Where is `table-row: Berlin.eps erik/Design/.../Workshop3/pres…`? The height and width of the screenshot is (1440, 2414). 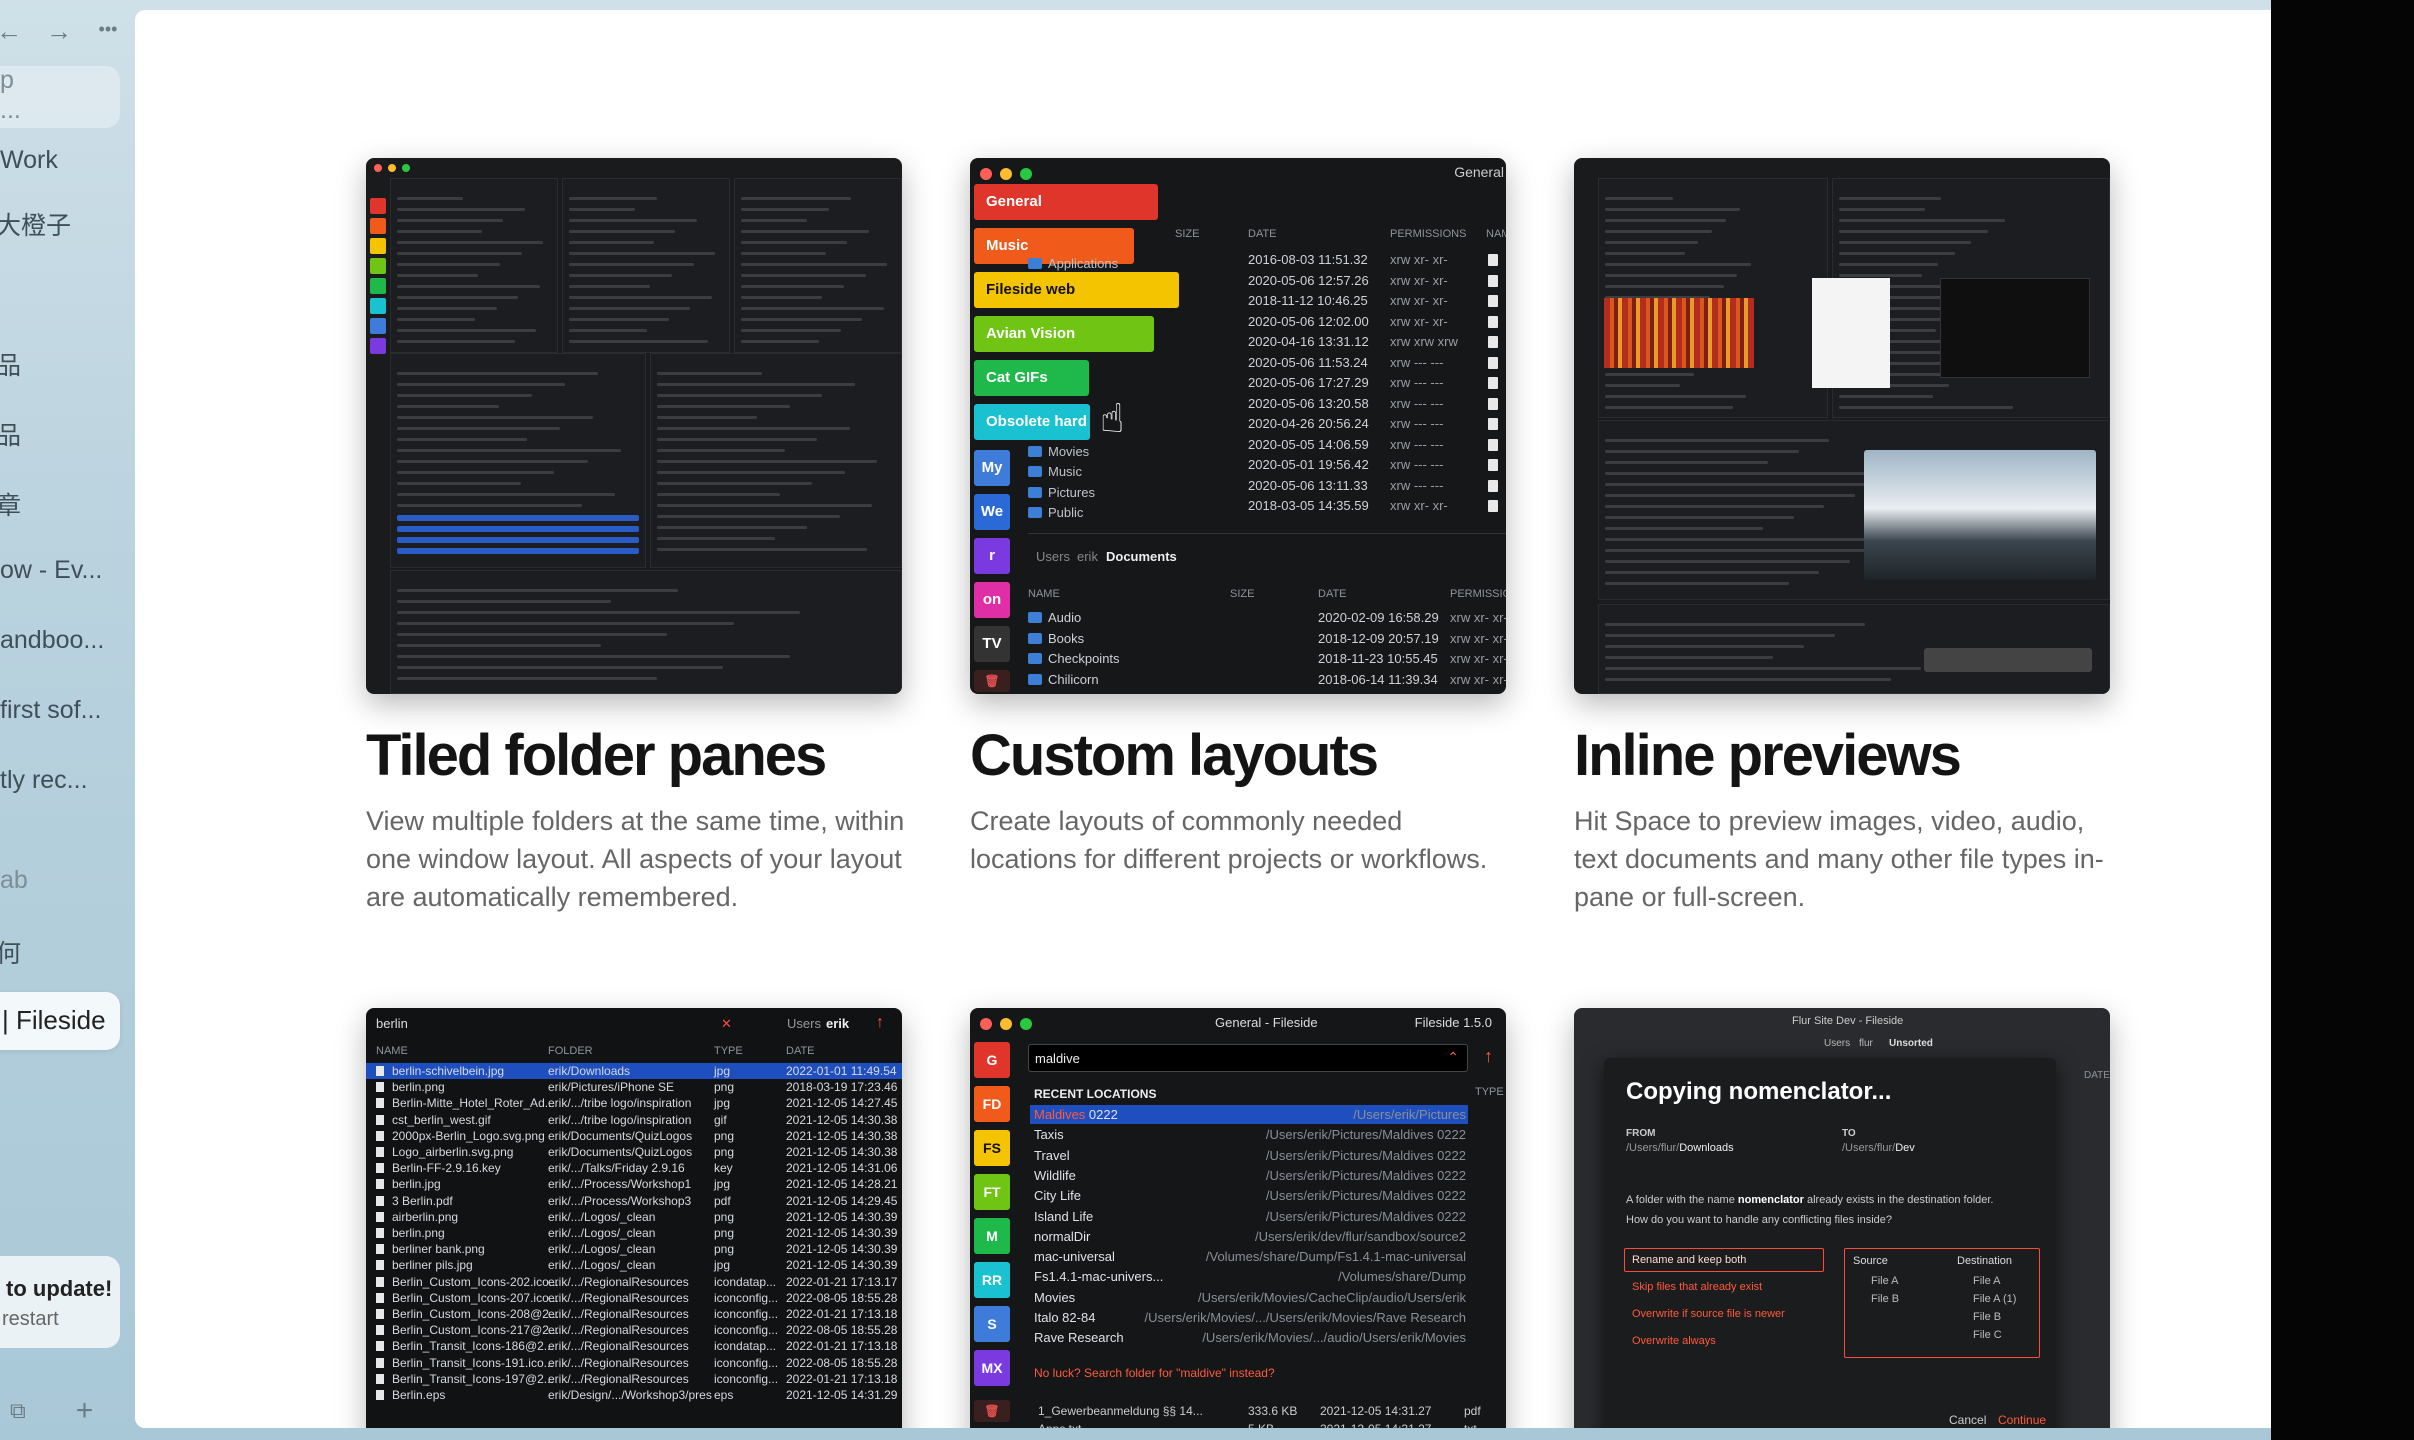
table-row: Berlin.eps erik/Design/.../Workshop3/pres… is located at coordinates (634, 1395).